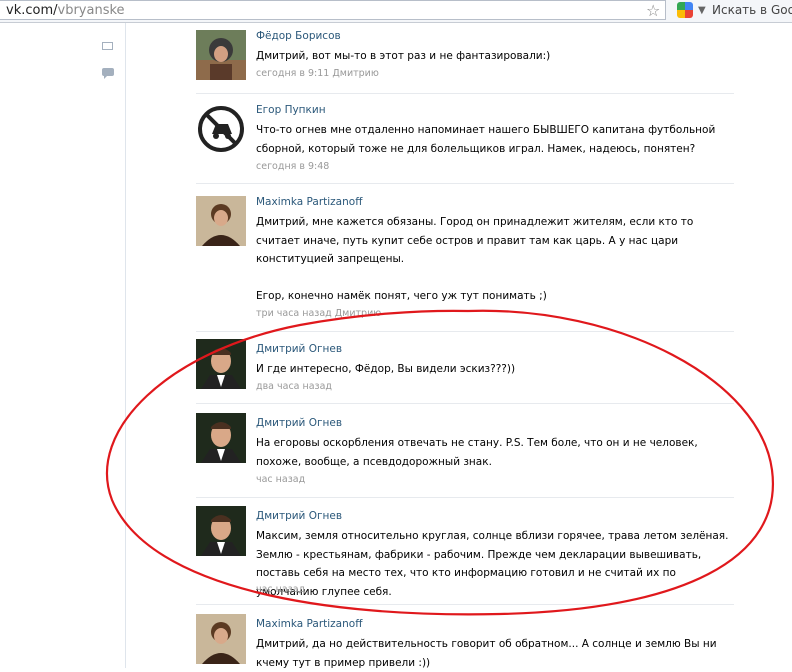  Describe the element at coordinates (318, 313) in the screenshot. I see `comment-timestamp: три часа назад Дмитрию` at that location.